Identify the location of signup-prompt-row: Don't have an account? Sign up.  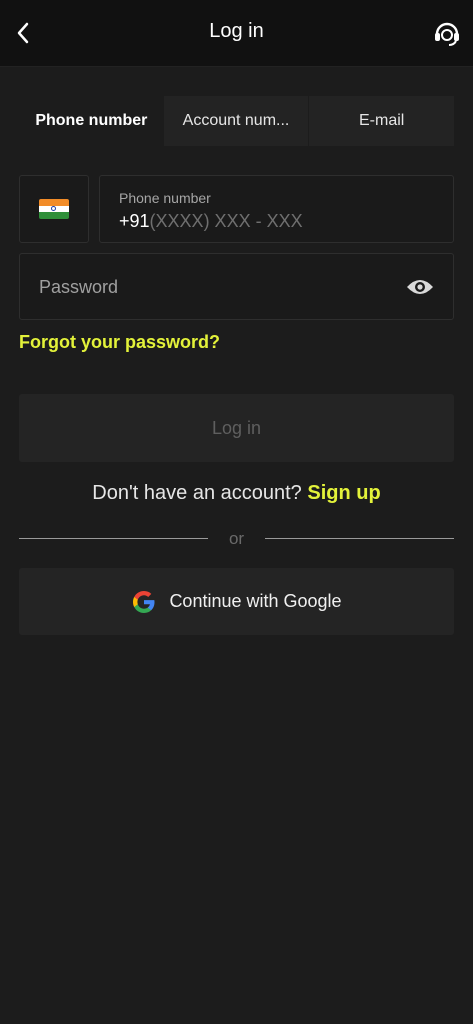
(236, 493).